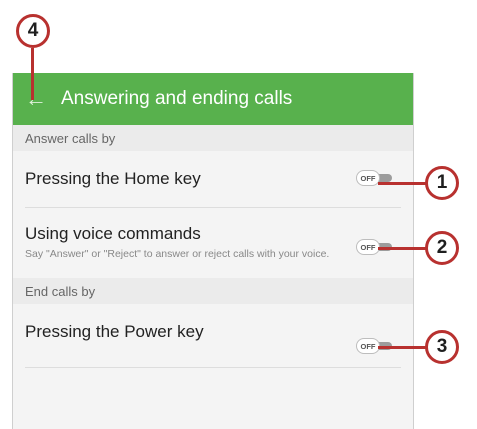 The image size is (477, 429). What do you see at coordinates (213, 291) in the screenshot?
I see `section-header-end: End calls by` at bounding box center [213, 291].